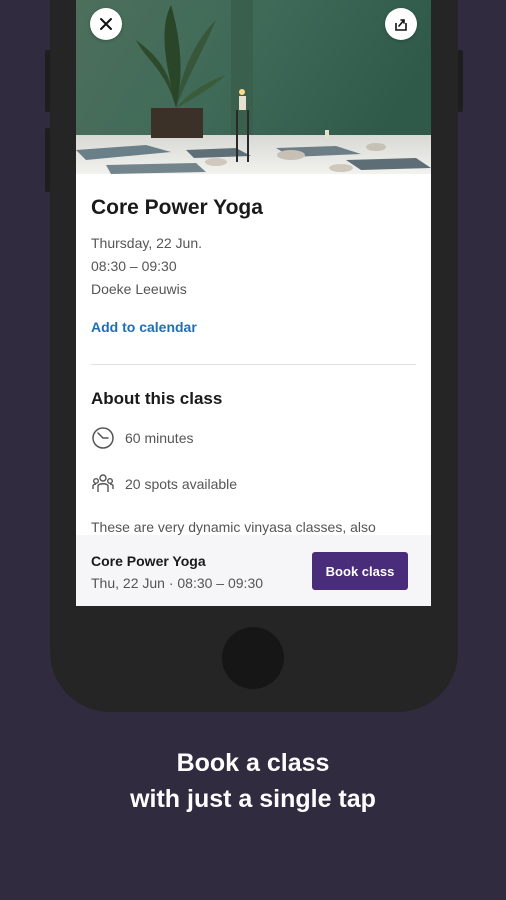 The height and width of the screenshot is (900, 506). Describe the element at coordinates (157, 398) in the screenshot. I see `about-section-title: About this class` at that location.